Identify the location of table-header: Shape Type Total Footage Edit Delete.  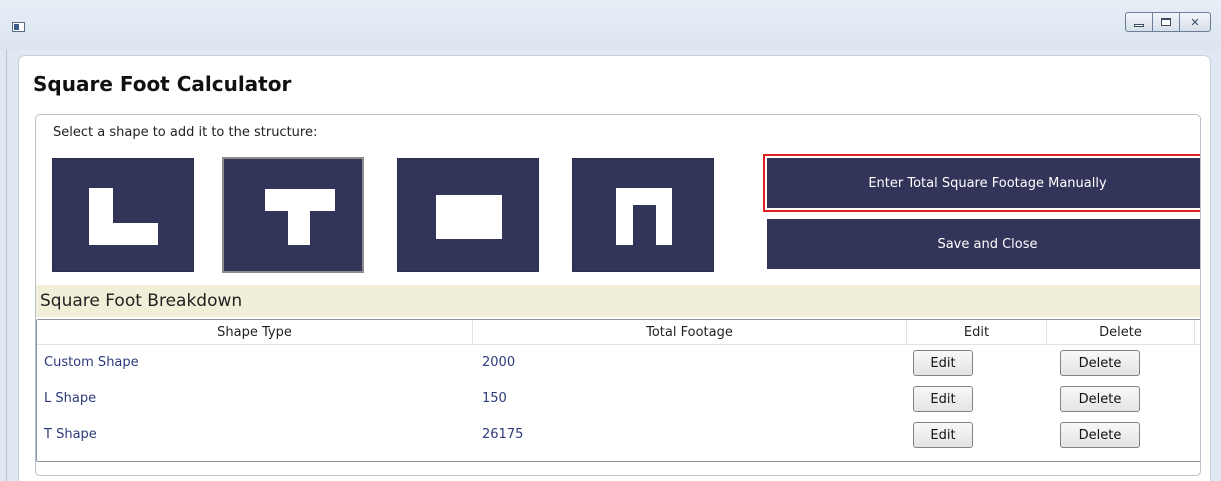
(618, 332).